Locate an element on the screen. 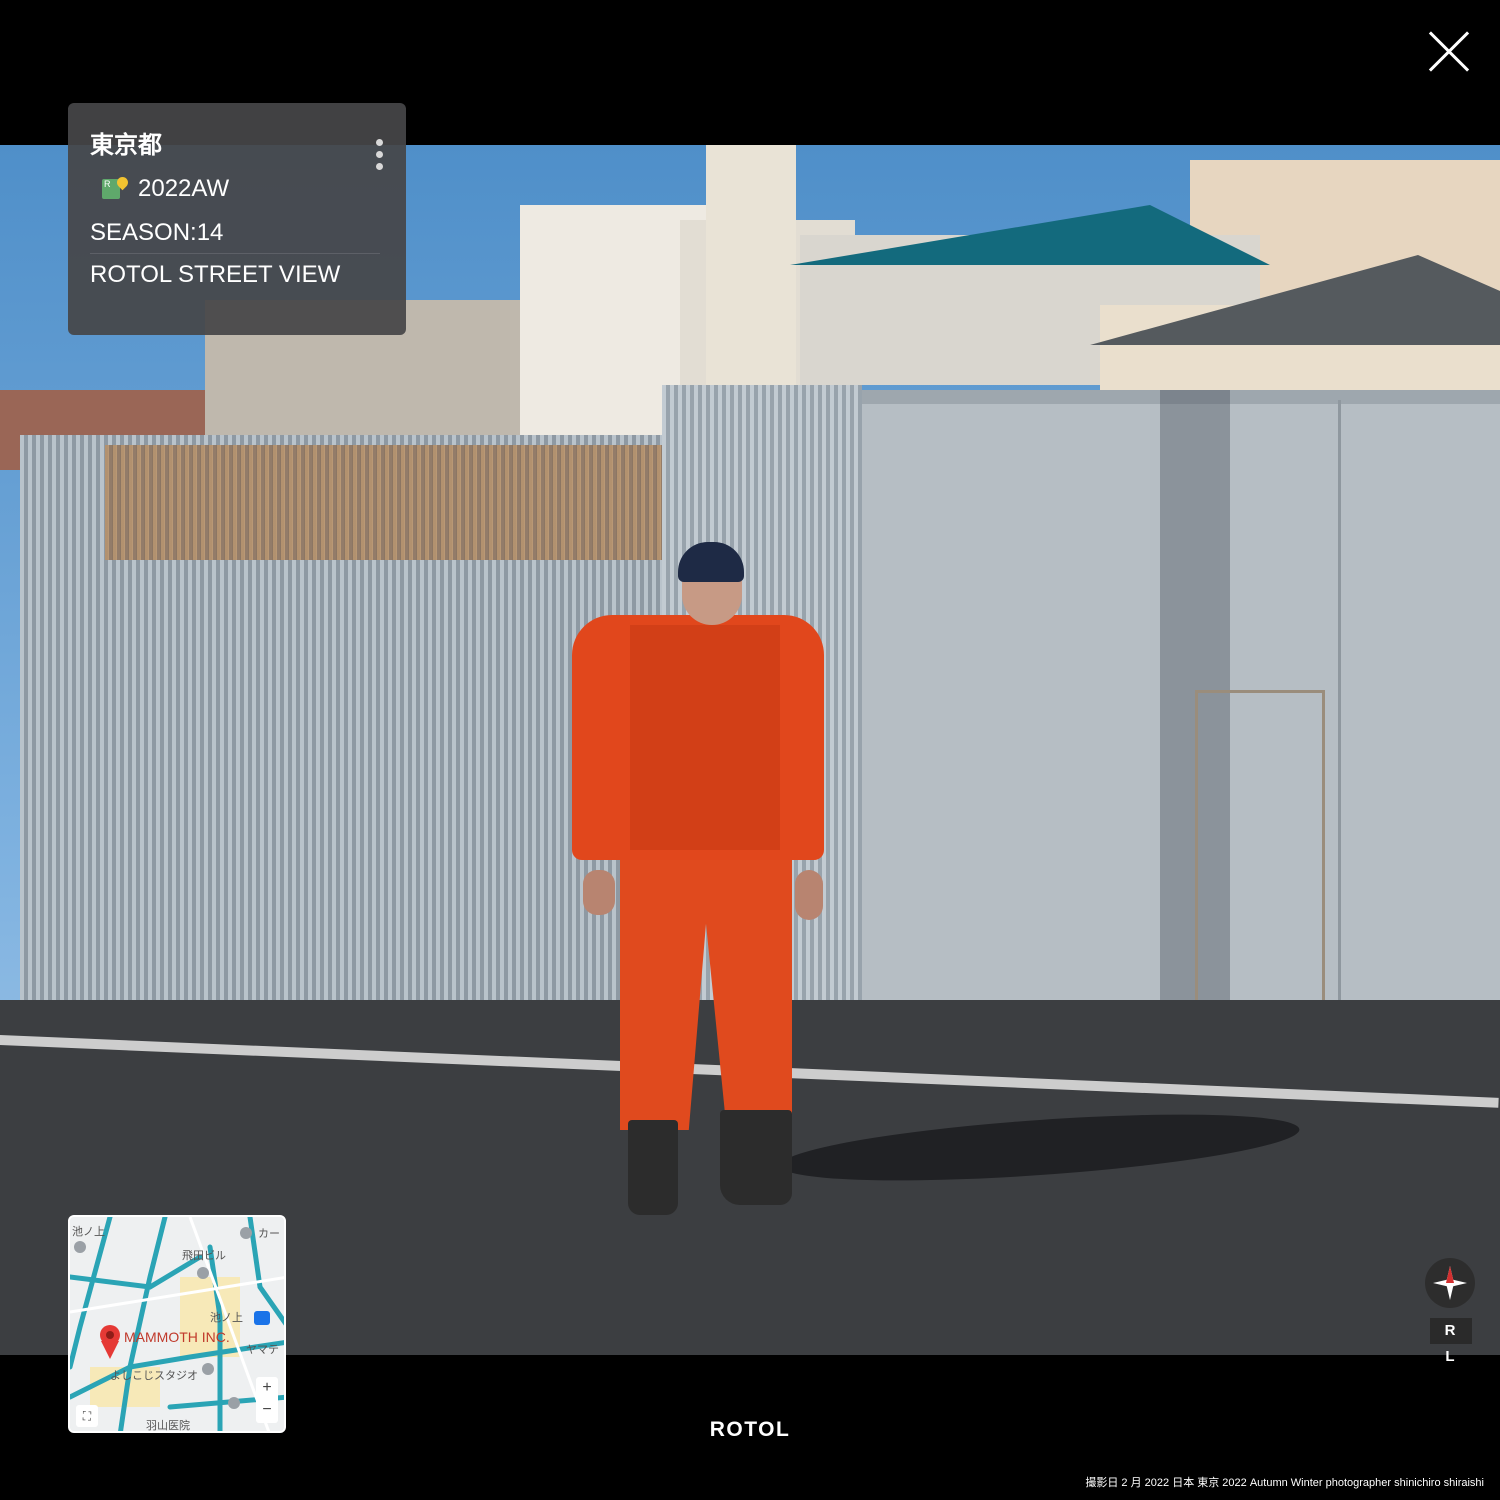 Image resolution: width=1500 pixels, height=1500 pixels. person-hand-left is located at coordinates (599, 892).